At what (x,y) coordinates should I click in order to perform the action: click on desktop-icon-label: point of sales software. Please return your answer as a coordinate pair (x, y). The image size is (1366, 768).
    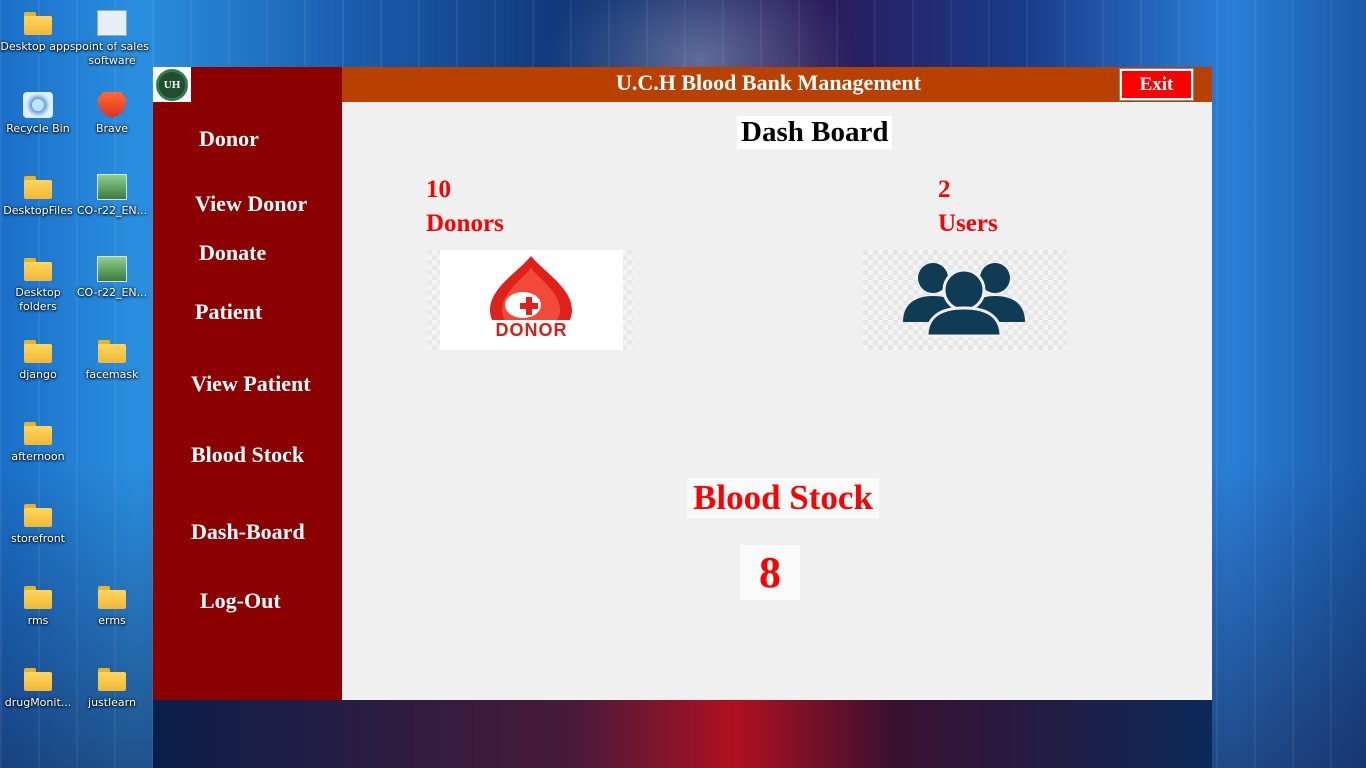
    Looking at the image, I should click on (112, 53).